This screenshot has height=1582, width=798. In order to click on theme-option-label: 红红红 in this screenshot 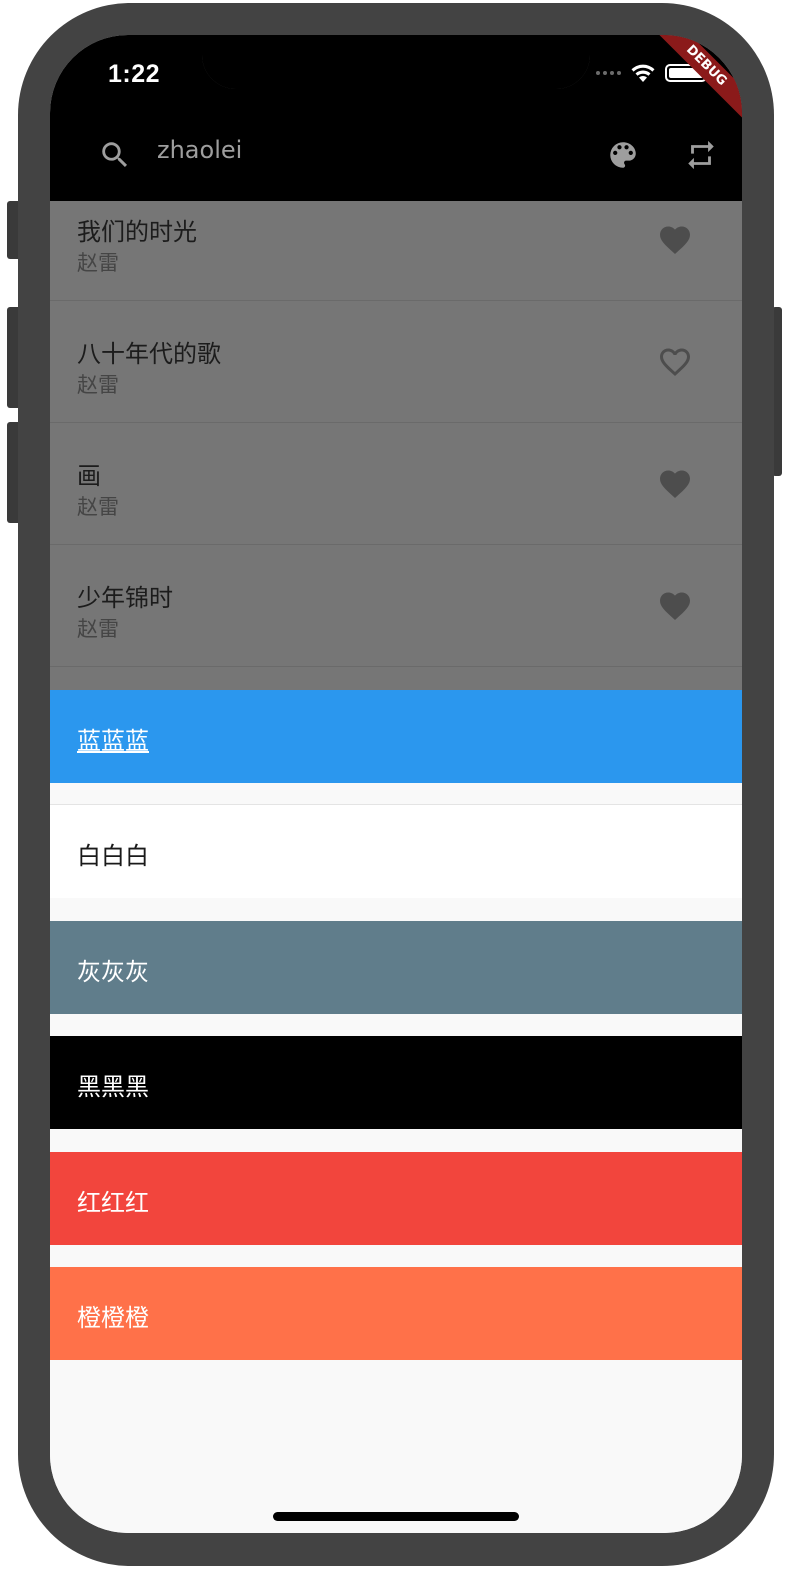, I will do `click(113, 1203)`.